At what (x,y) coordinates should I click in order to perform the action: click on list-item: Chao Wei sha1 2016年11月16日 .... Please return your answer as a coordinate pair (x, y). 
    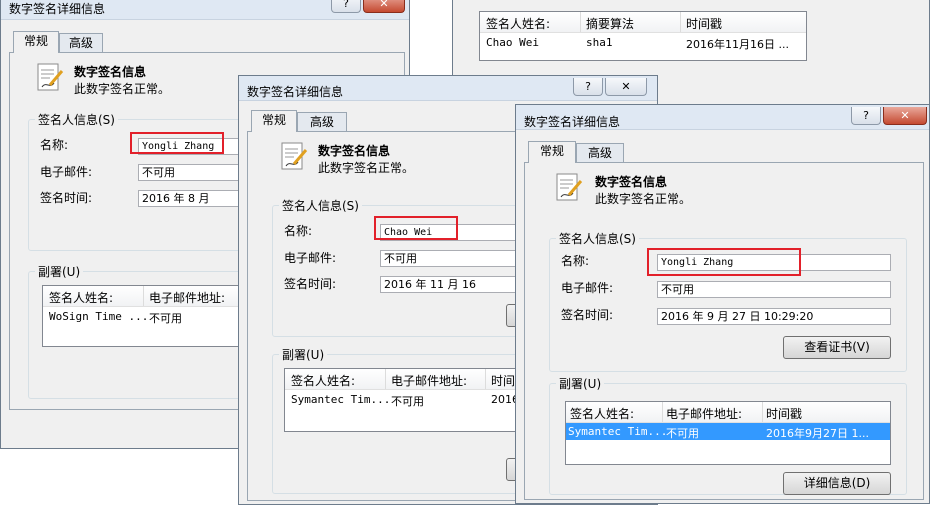
    Looking at the image, I should click on (643, 42).